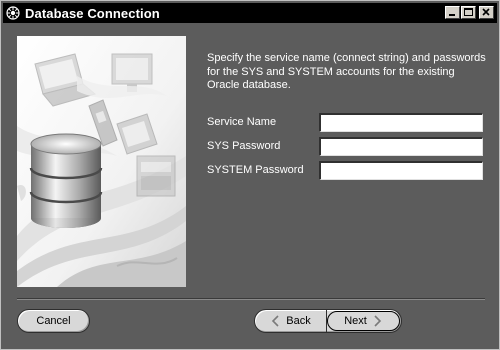 The image size is (500, 350). I want to click on back-button-label: Back, so click(298, 321).